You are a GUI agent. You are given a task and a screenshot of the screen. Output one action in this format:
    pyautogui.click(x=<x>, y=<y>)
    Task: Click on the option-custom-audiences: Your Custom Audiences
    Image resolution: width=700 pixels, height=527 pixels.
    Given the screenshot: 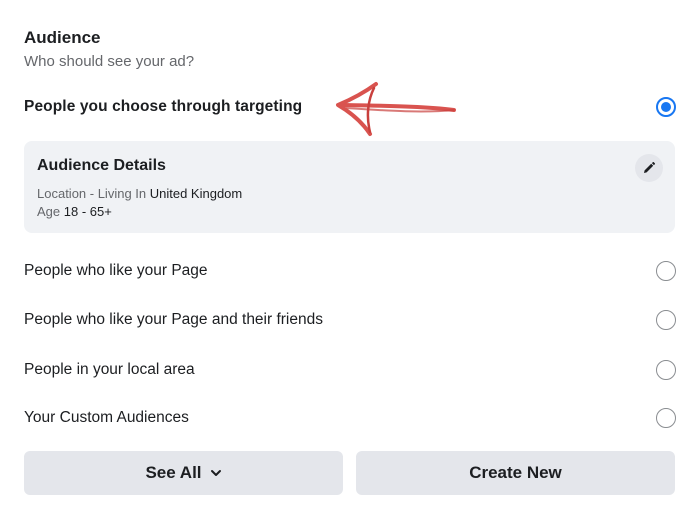 What is the action you would take?
    pyautogui.click(x=350, y=418)
    